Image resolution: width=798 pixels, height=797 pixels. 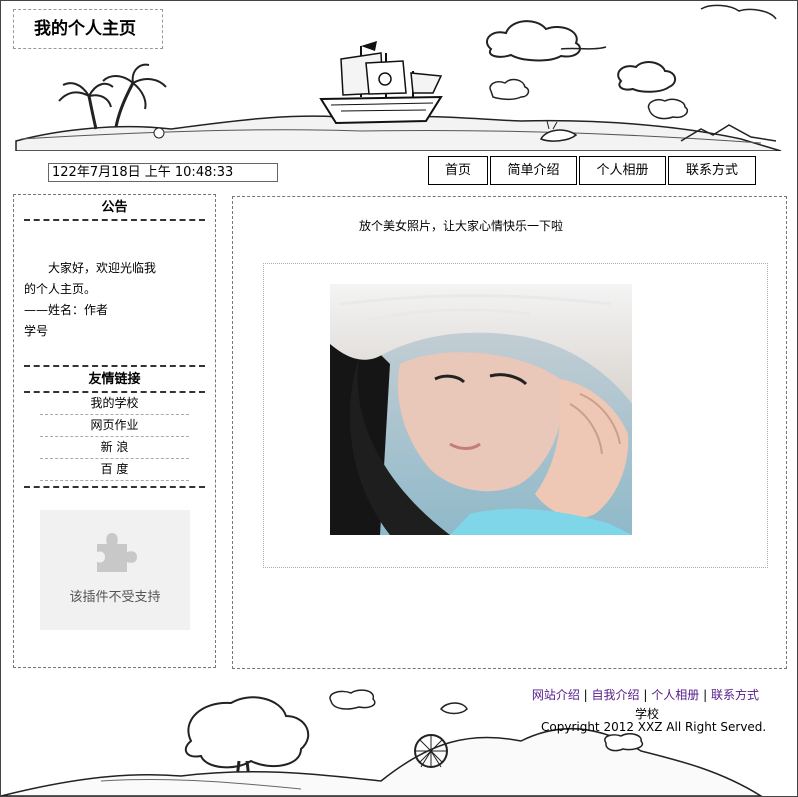 What do you see at coordinates (481, 409) in the screenshot?
I see `portrait-photo` at bounding box center [481, 409].